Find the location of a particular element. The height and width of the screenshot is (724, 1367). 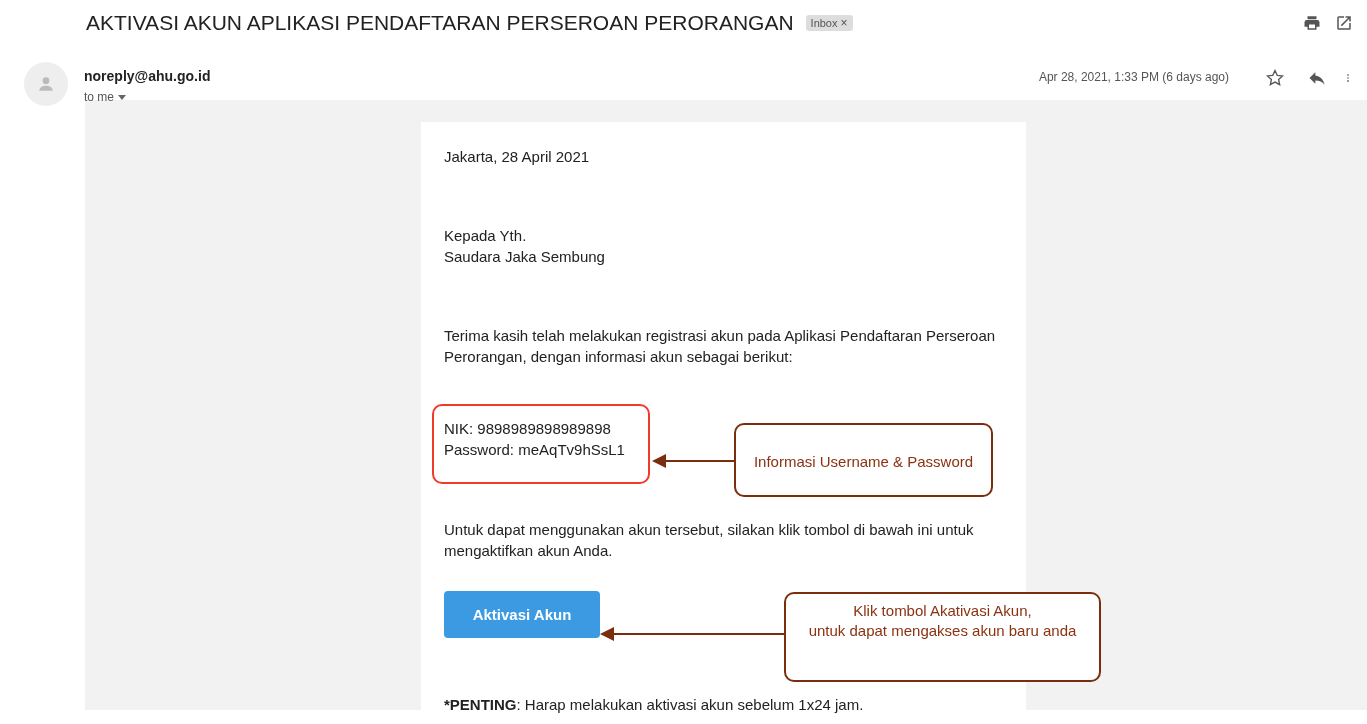

credential-text: Password: meAqTv9hSsL1 is located at coordinates (535, 450).